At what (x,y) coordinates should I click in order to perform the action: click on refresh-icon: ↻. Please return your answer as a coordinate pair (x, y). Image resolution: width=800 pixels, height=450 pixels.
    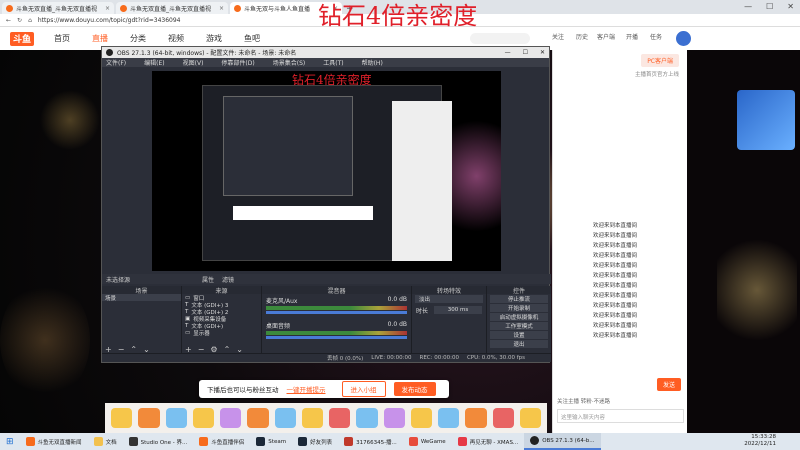
    Looking at the image, I should click on (19, 20).